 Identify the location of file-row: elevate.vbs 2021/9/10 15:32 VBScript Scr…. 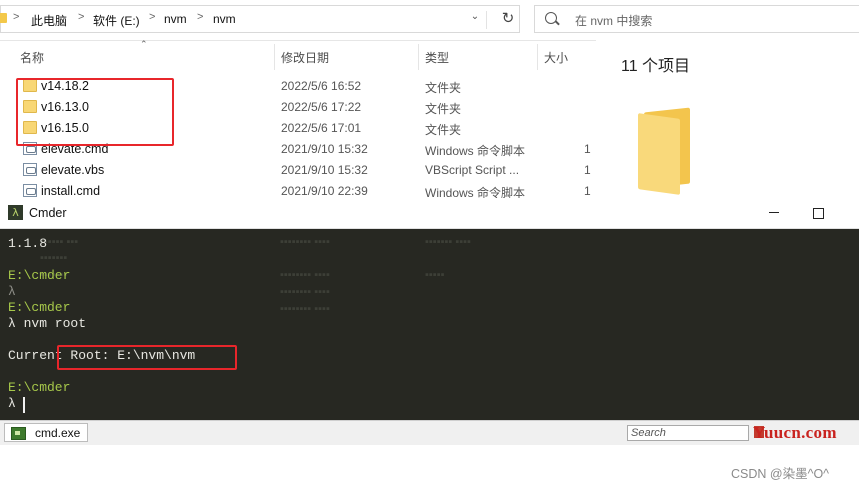
(298, 170).